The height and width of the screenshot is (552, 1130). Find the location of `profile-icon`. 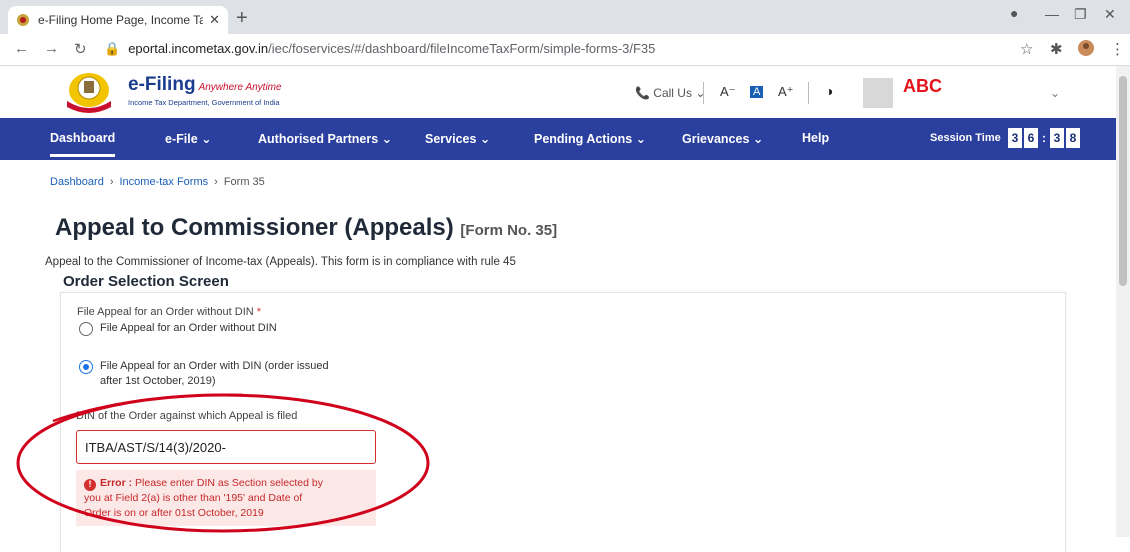

profile-icon is located at coordinates (1086, 50).